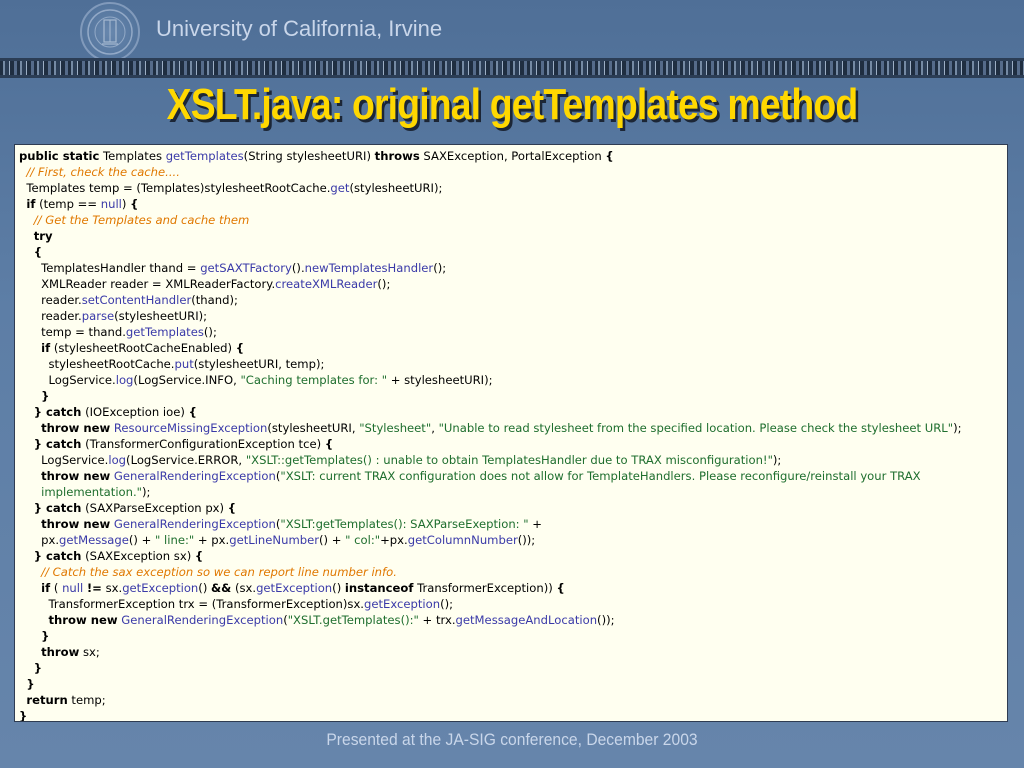  Describe the element at coordinates (138, 556) in the screenshot. I see `code-token: (SAXException sx)` at that location.